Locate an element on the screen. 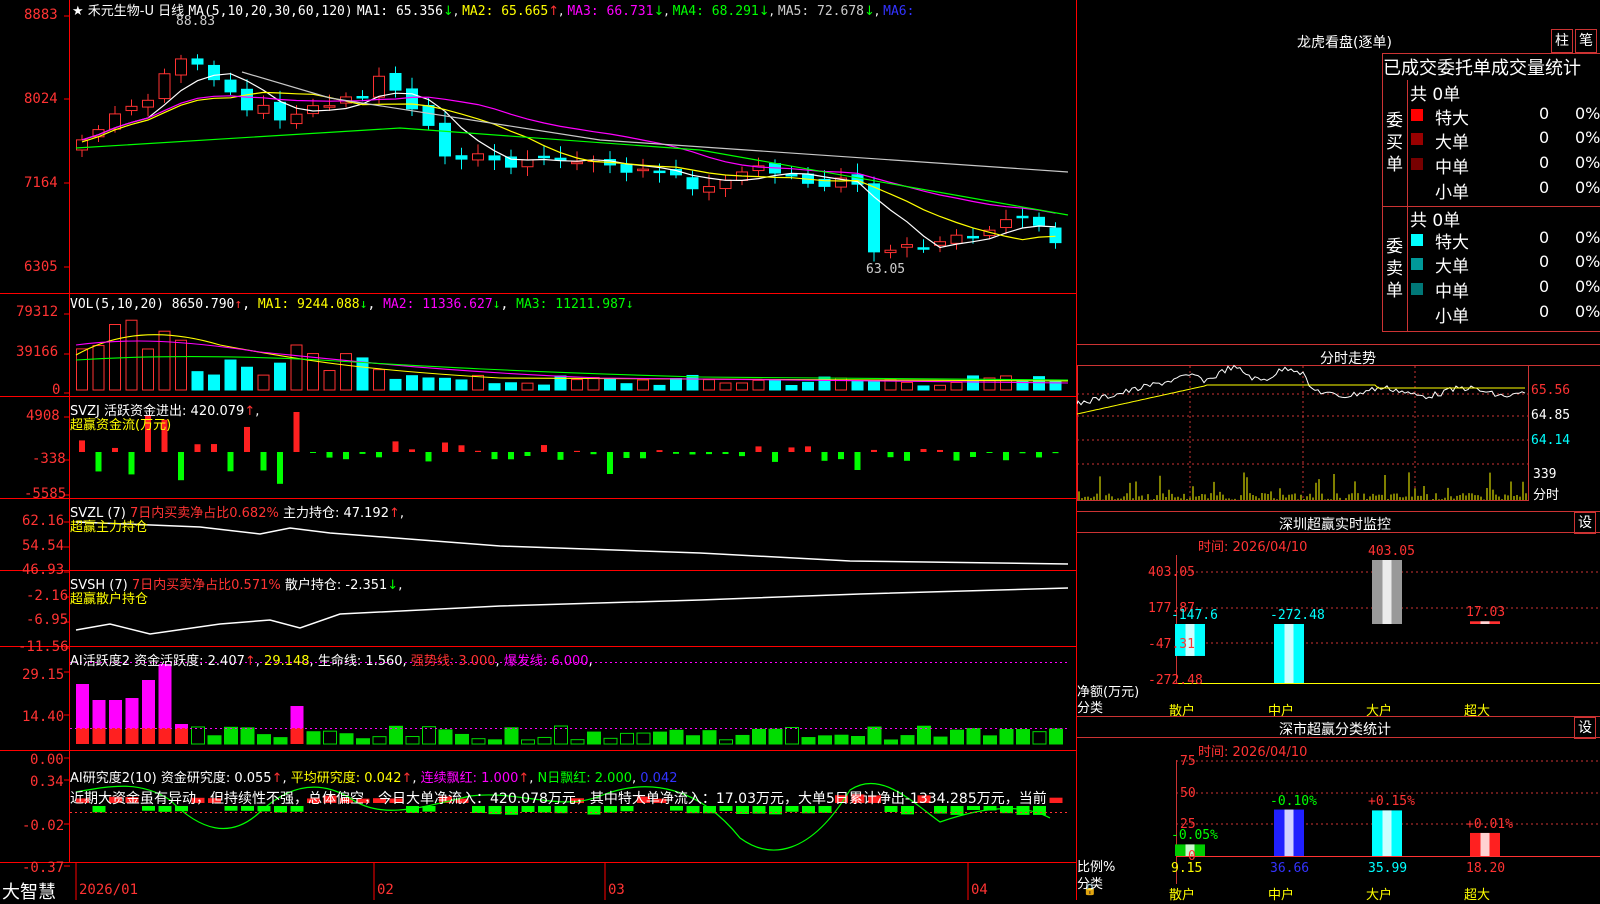 The image size is (1600, 904). intraday-chart is located at coordinates (1338, 426).